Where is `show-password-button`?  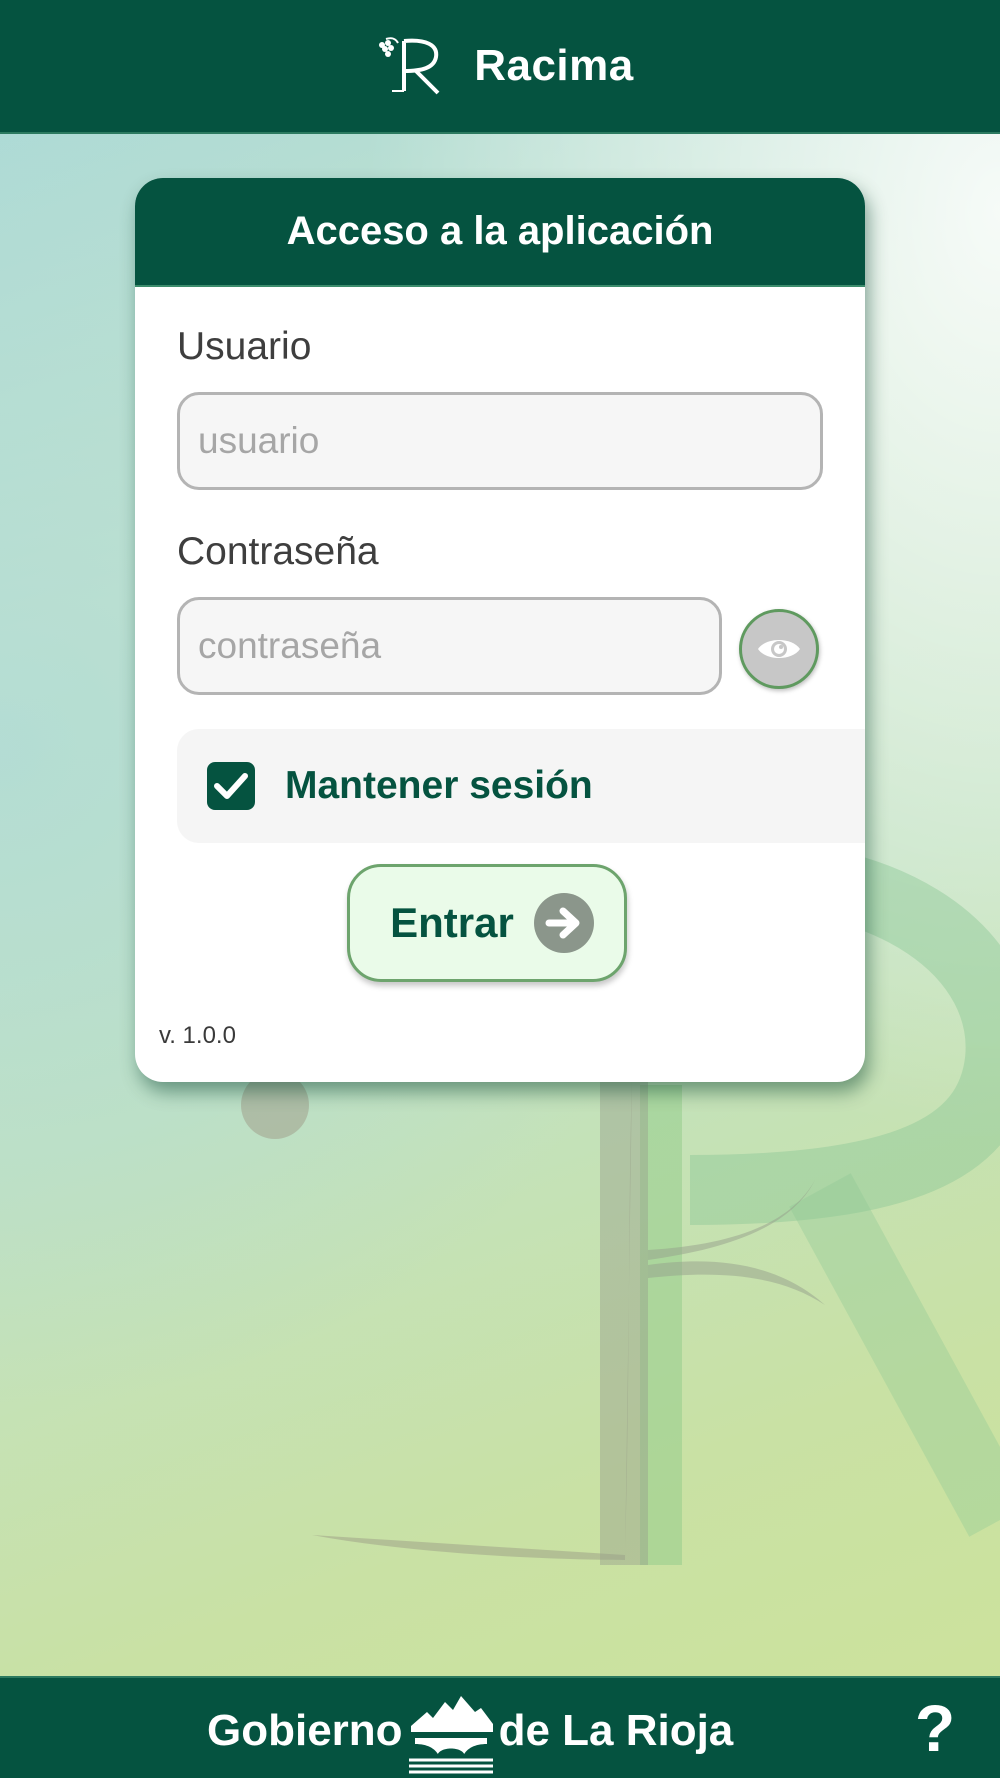
show-password-button is located at coordinates (779, 649).